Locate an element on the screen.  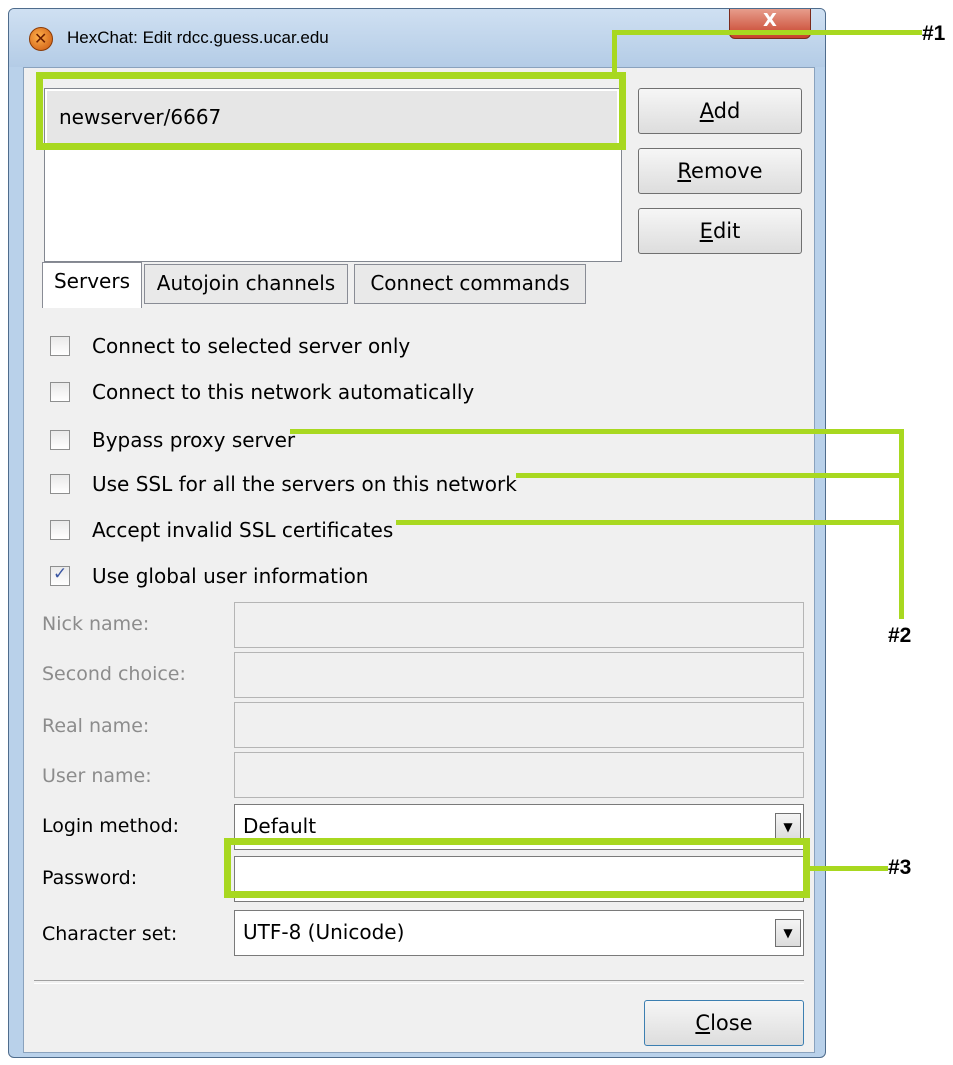
second-choice-label: Second choice: is located at coordinates (114, 674).